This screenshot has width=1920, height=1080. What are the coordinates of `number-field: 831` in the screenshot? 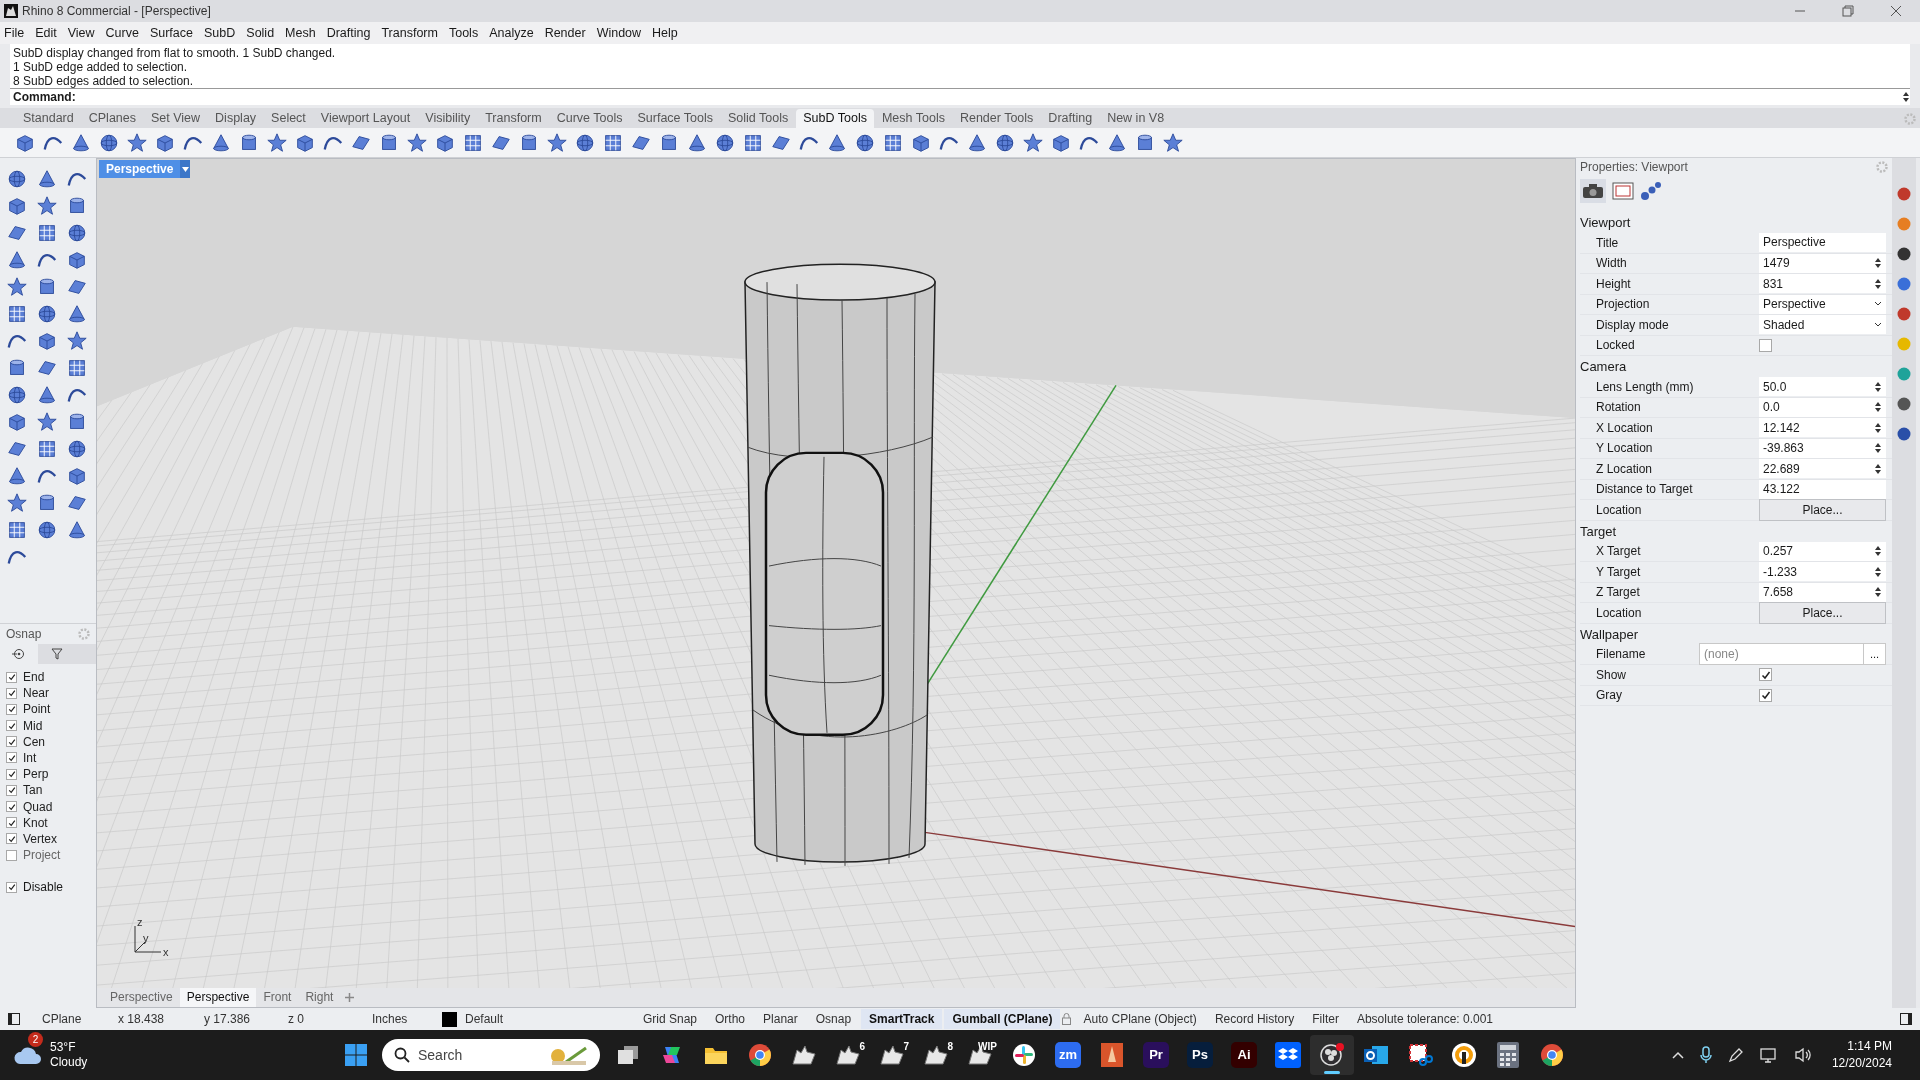 It's located at (1822, 284).